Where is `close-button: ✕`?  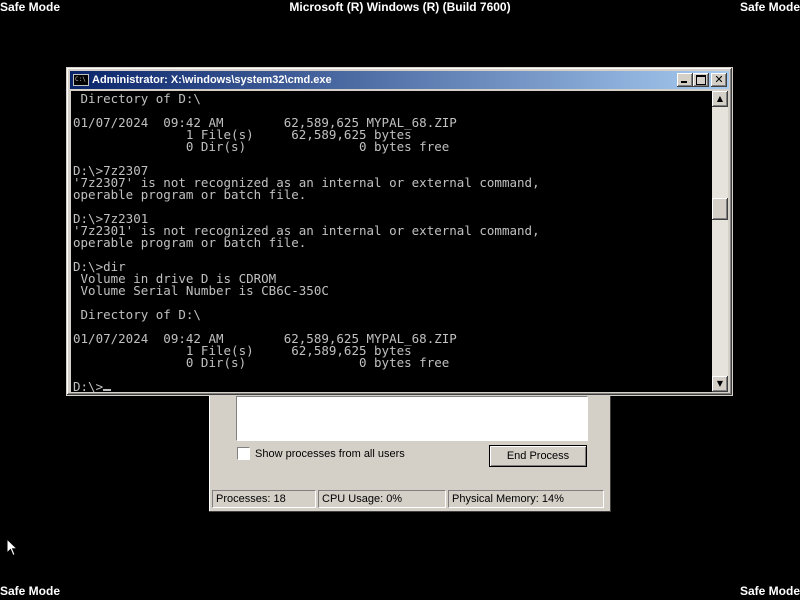
close-button: ✕ is located at coordinates (719, 80).